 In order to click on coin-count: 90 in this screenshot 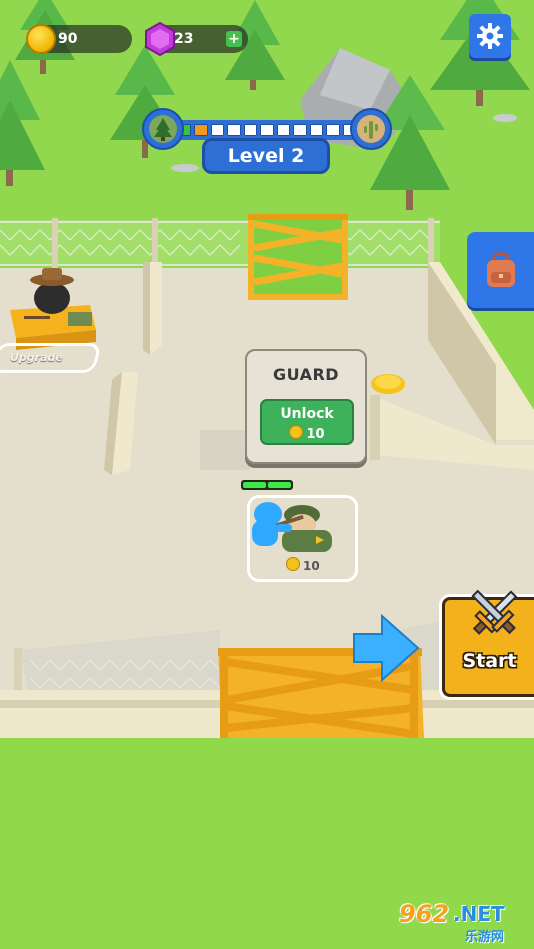, I will do `click(68, 39)`.